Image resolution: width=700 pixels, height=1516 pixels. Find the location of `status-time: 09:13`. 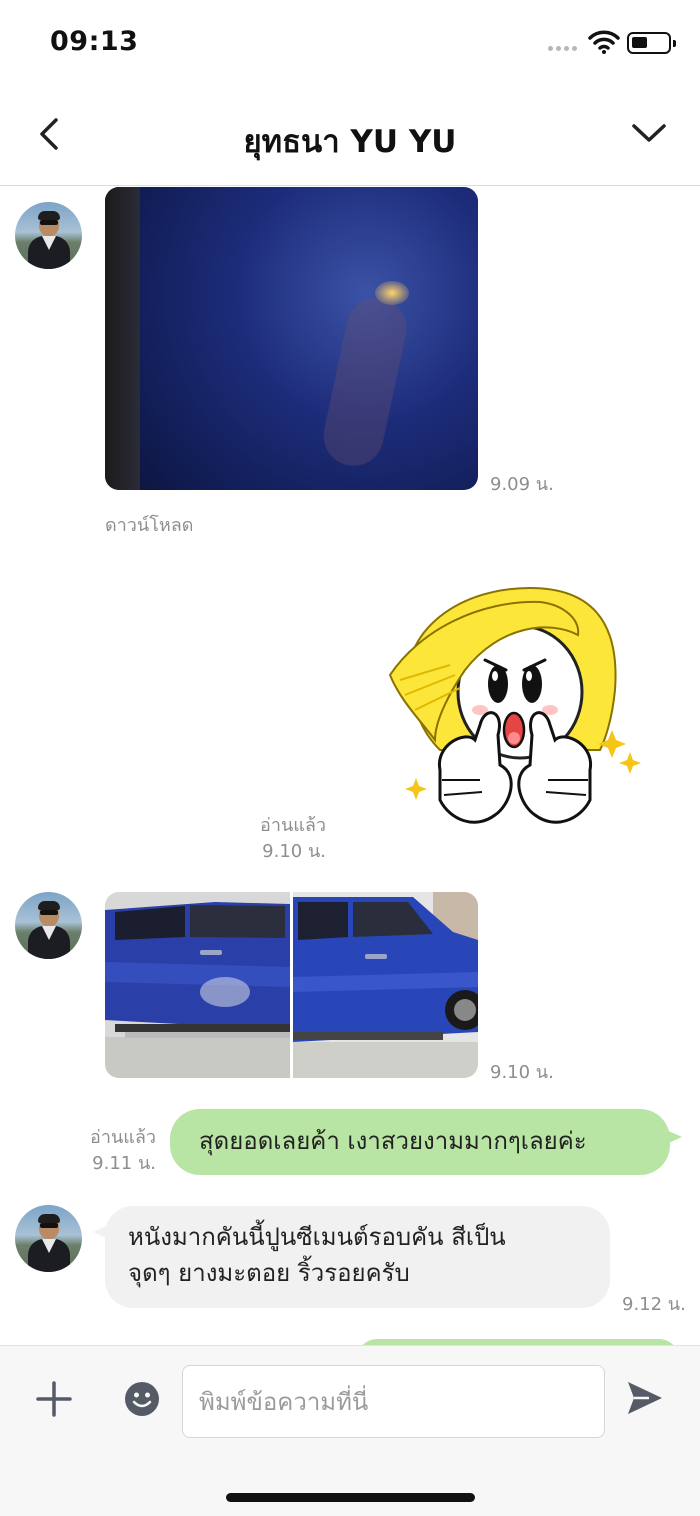

status-time: 09:13 is located at coordinates (94, 41).